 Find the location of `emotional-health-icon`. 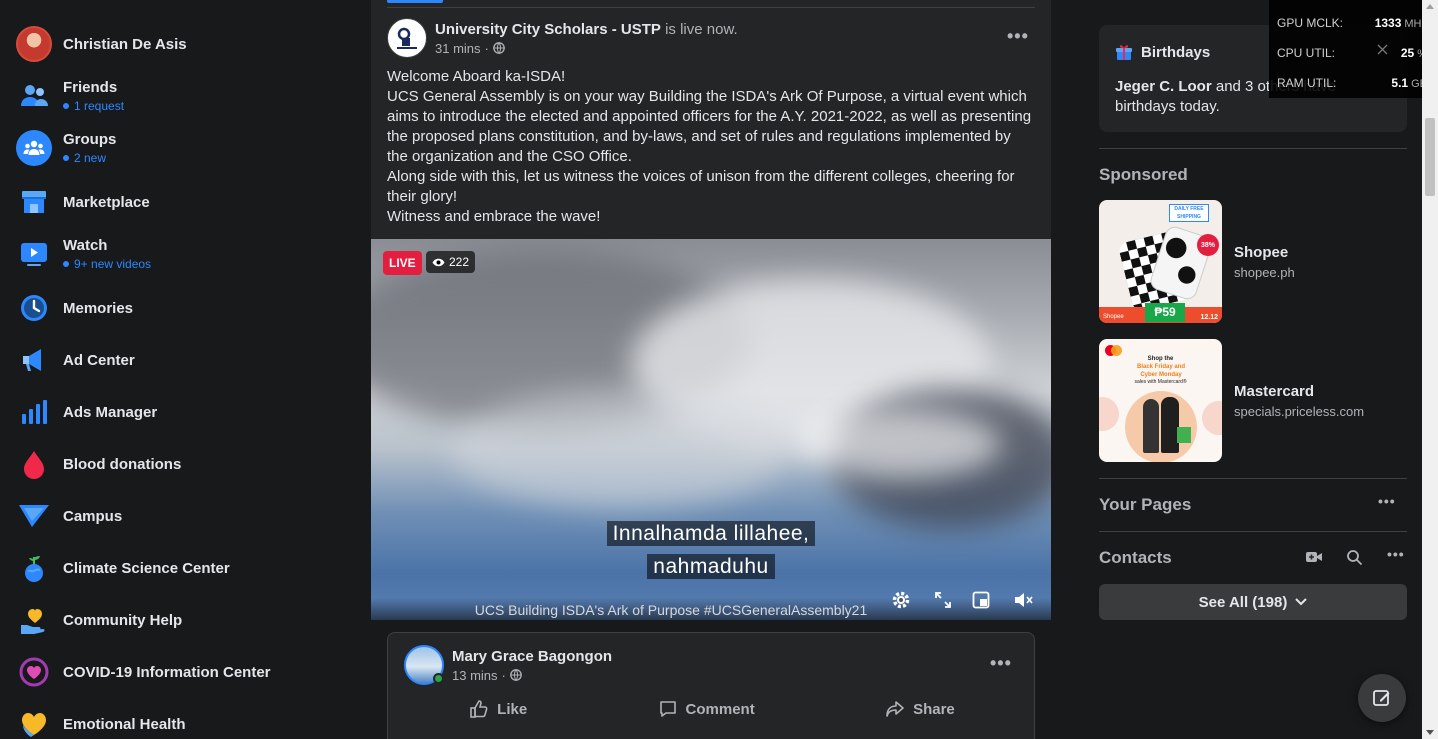

emotional-health-icon is located at coordinates (34, 722).